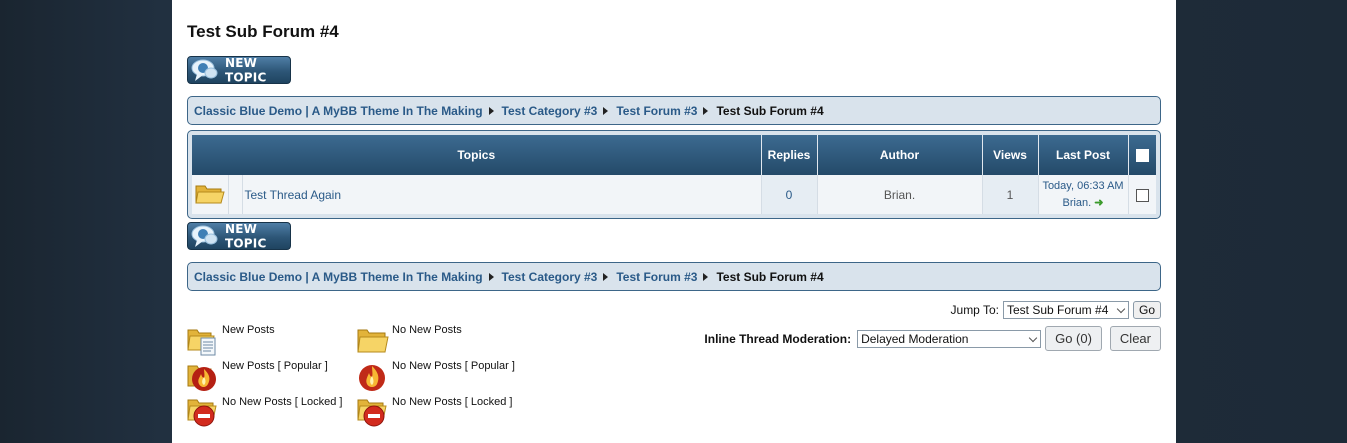  What do you see at coordinates (257, 376) in the screenshot?
I see `legend-item: New Posts [ Popular ]` at bounding box center [257, 376].